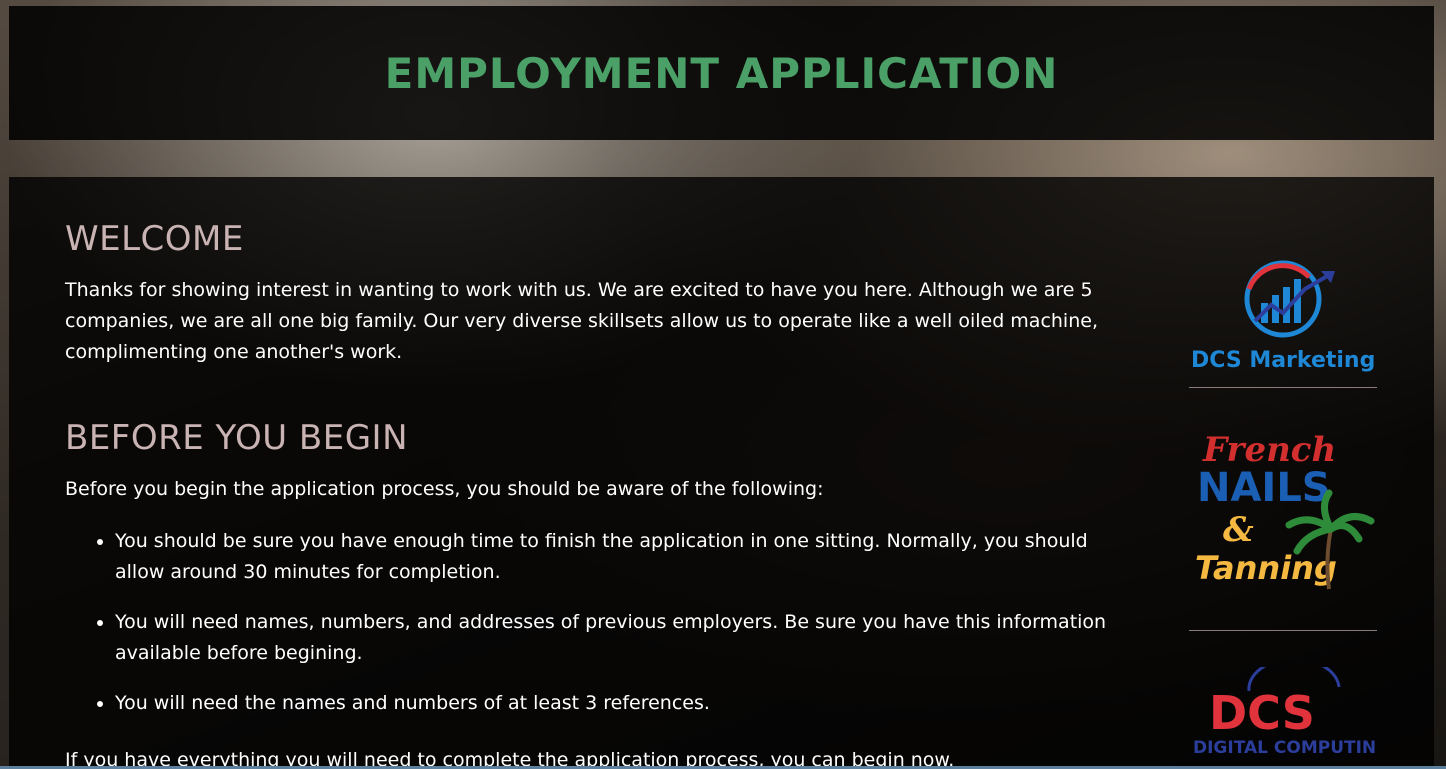  I want to click on dcs-marketing-logo-graphic: DCS Marketing, so click(1283, 316).